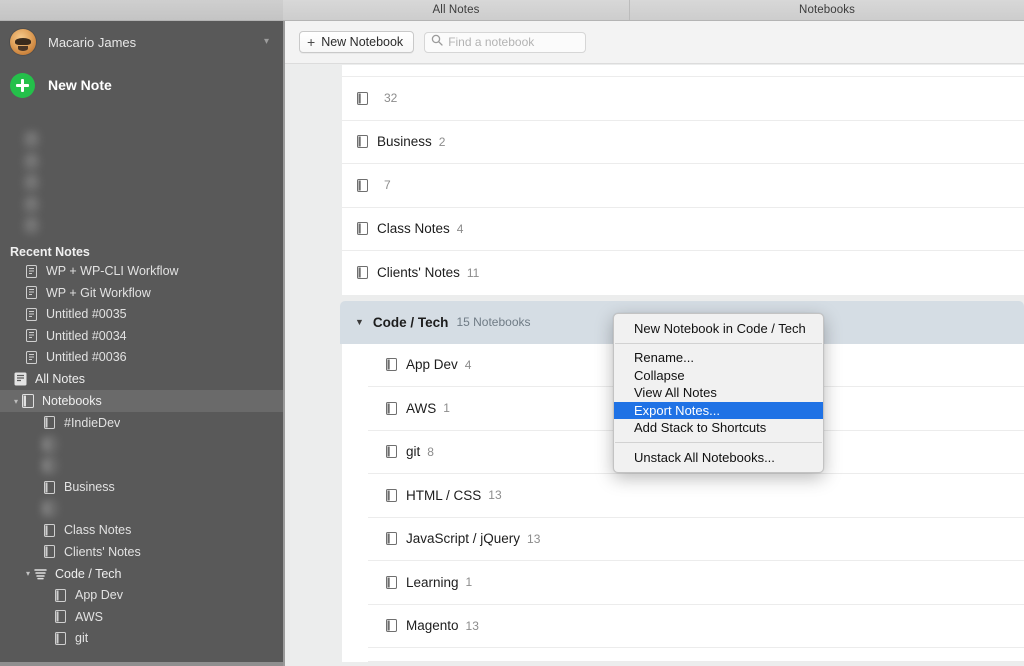 Image resolution: width=1024 pixels, height=666 pixels. What do you see at coordinates (432, 626) in the screenshot?
I see `notebook-name: Magento` at bounding box center [432, 626].